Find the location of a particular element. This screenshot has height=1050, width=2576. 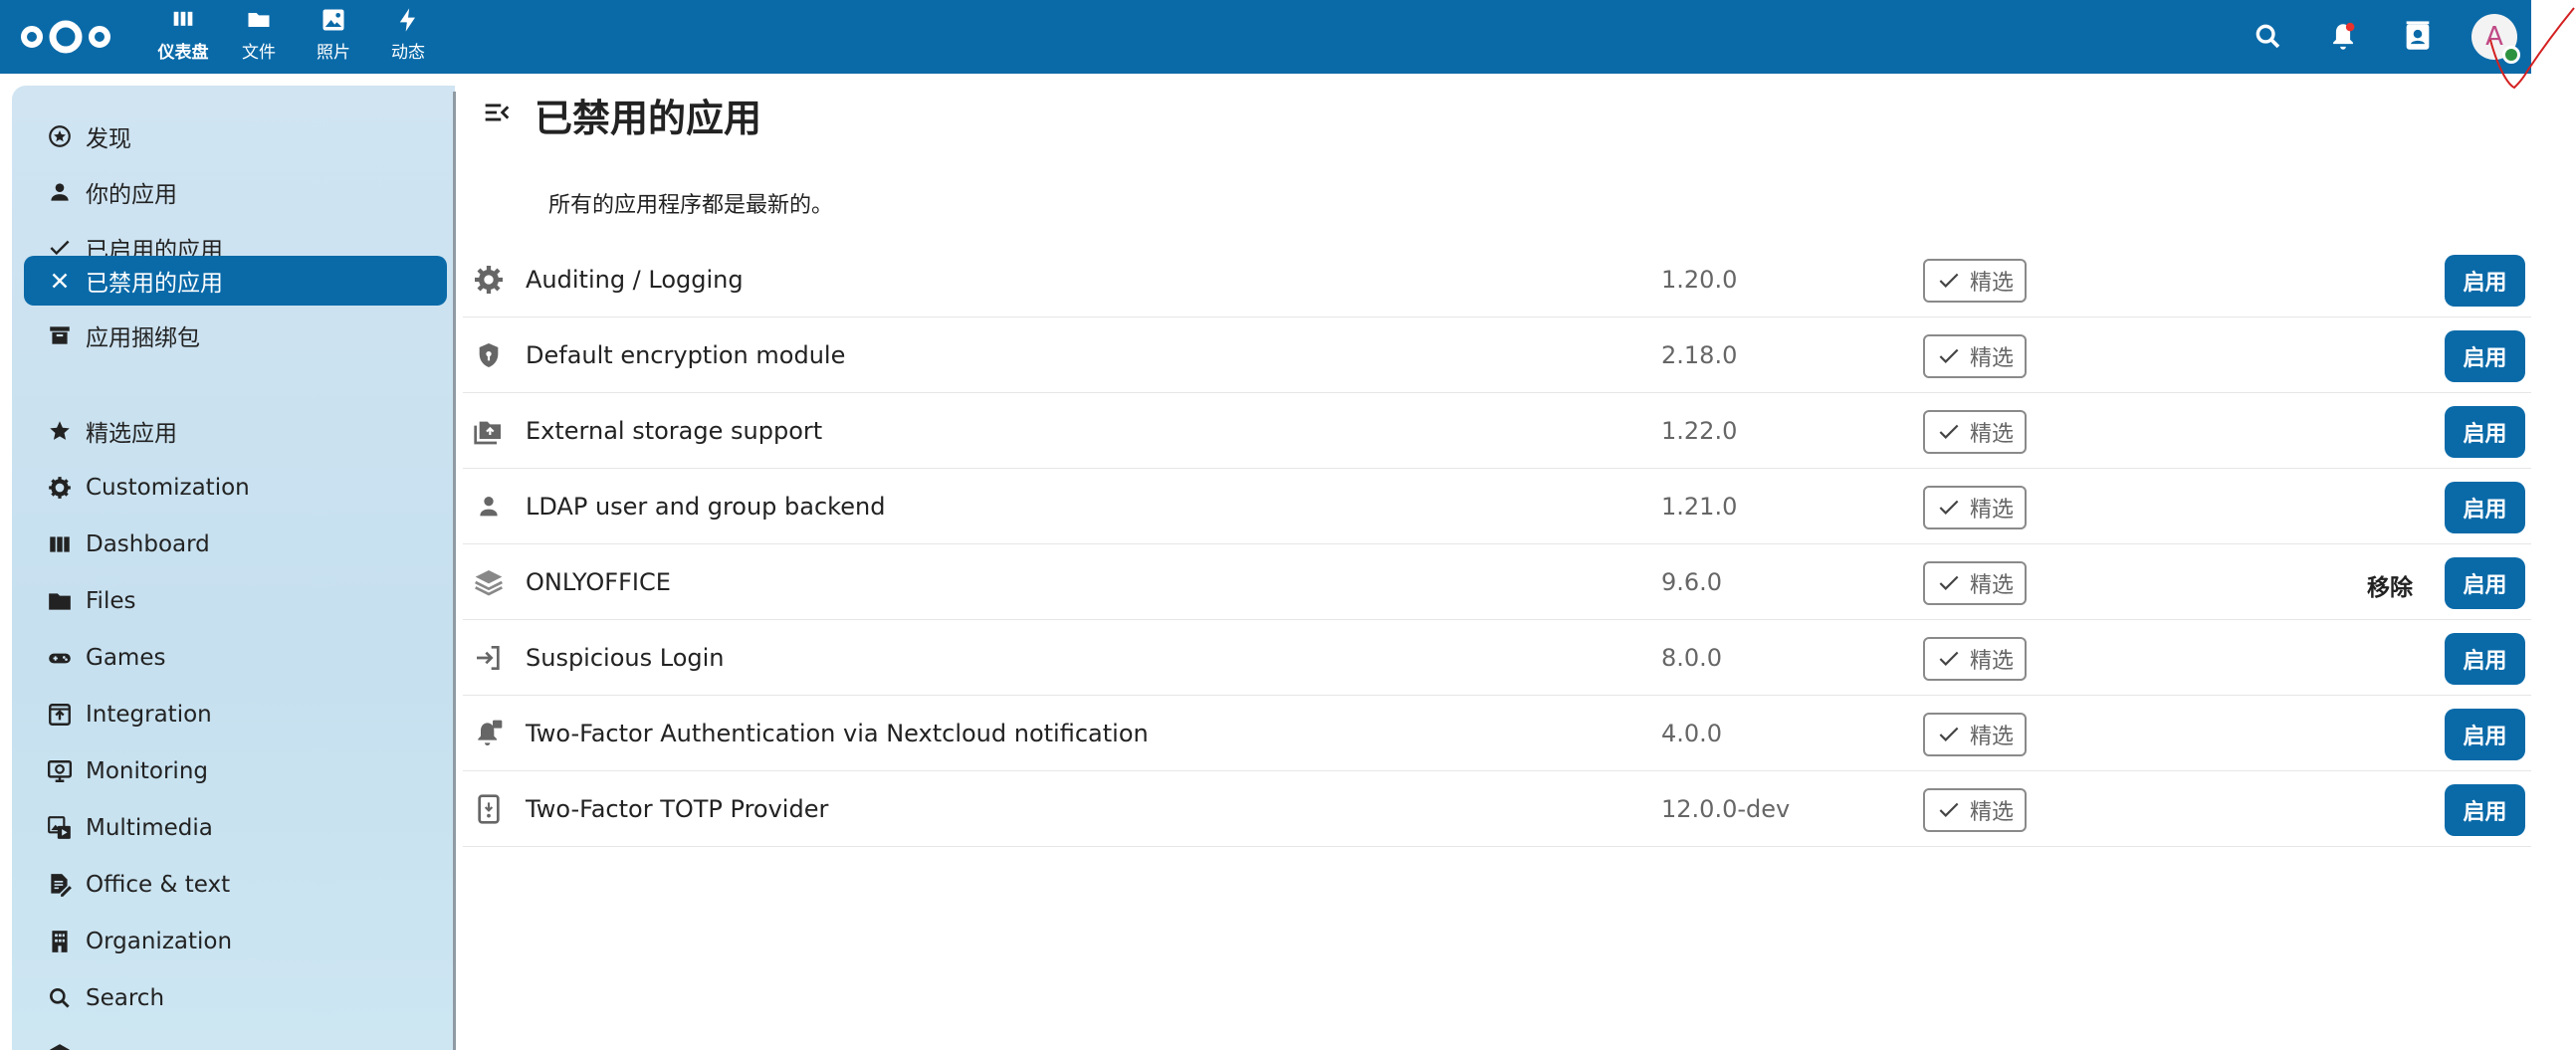

search-icon is located at coordinates (2267, 36).